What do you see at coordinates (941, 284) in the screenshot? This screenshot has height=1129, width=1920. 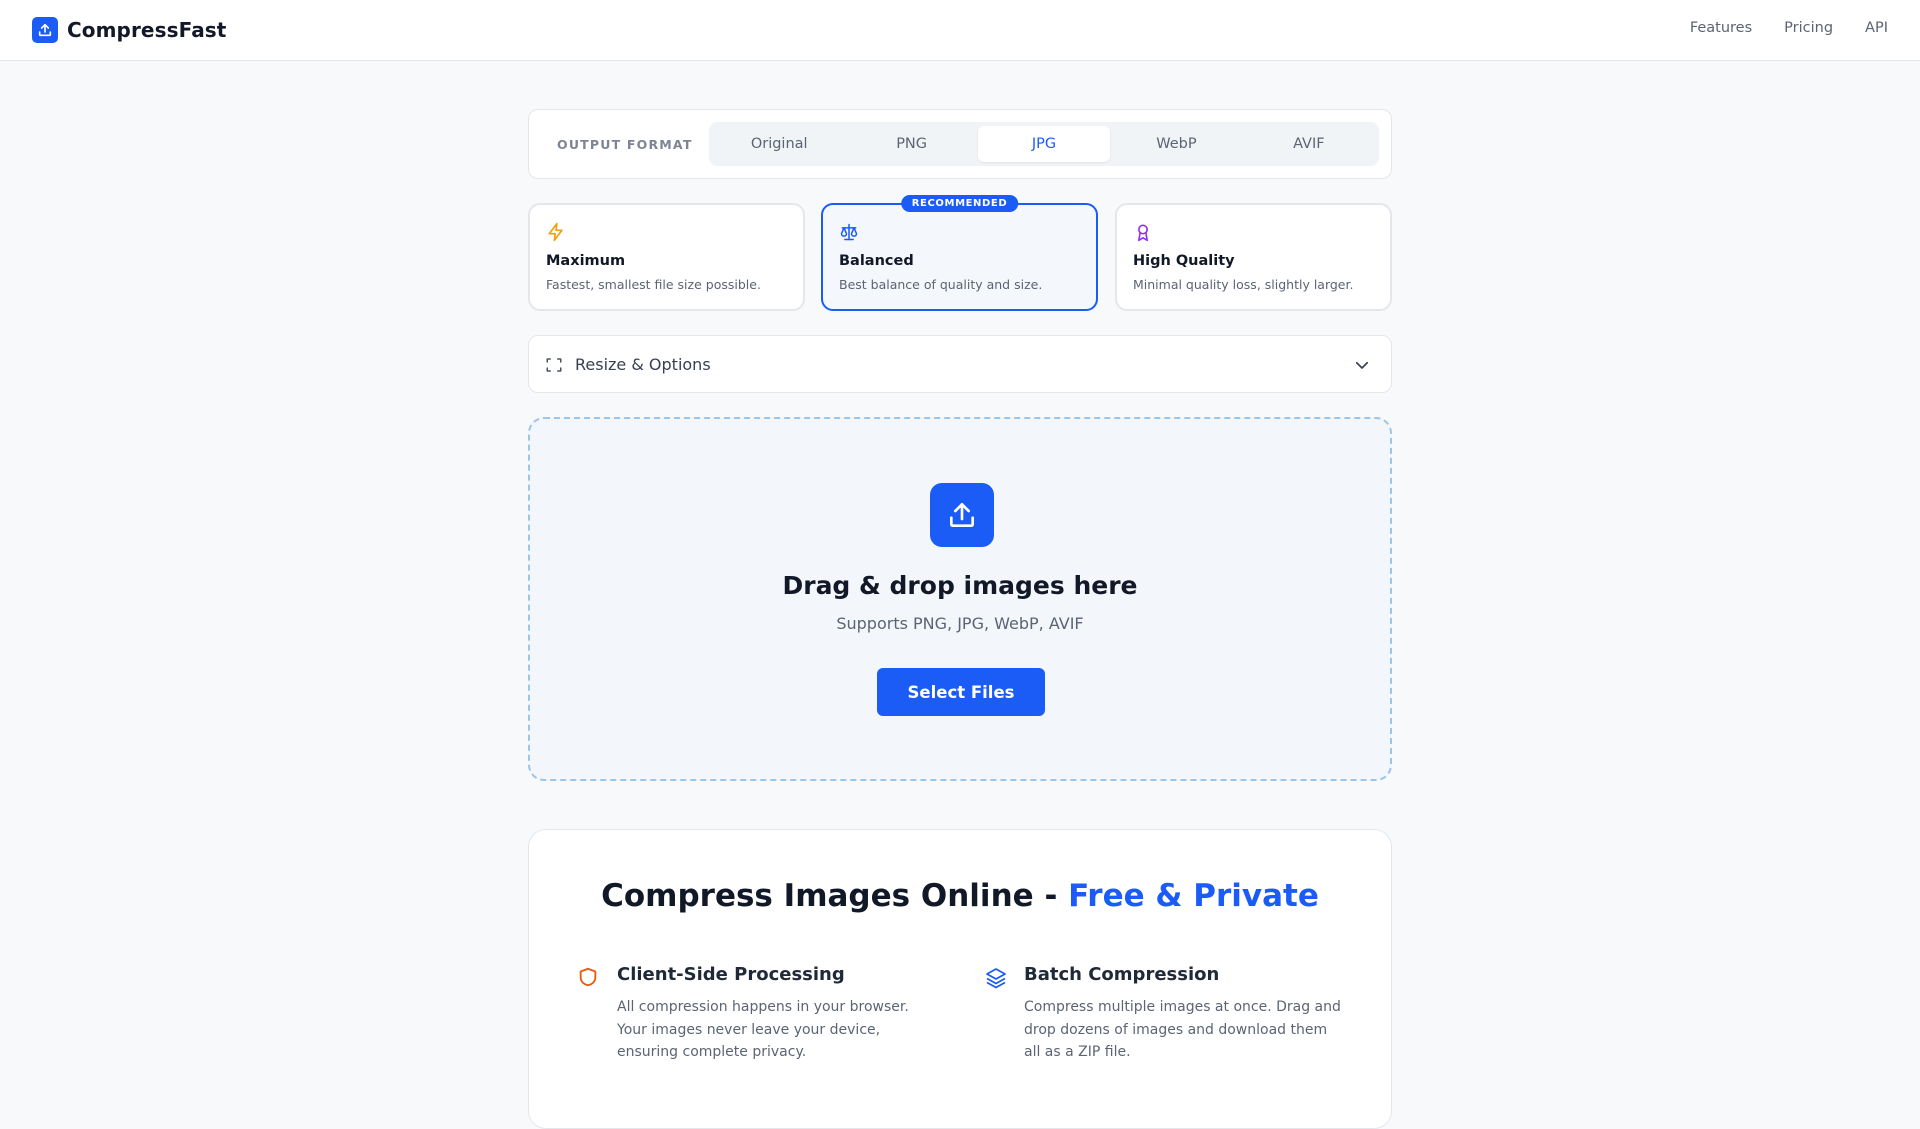 I see `preset-description: Best balance of quality and size.` at bounding box center [941, 284].